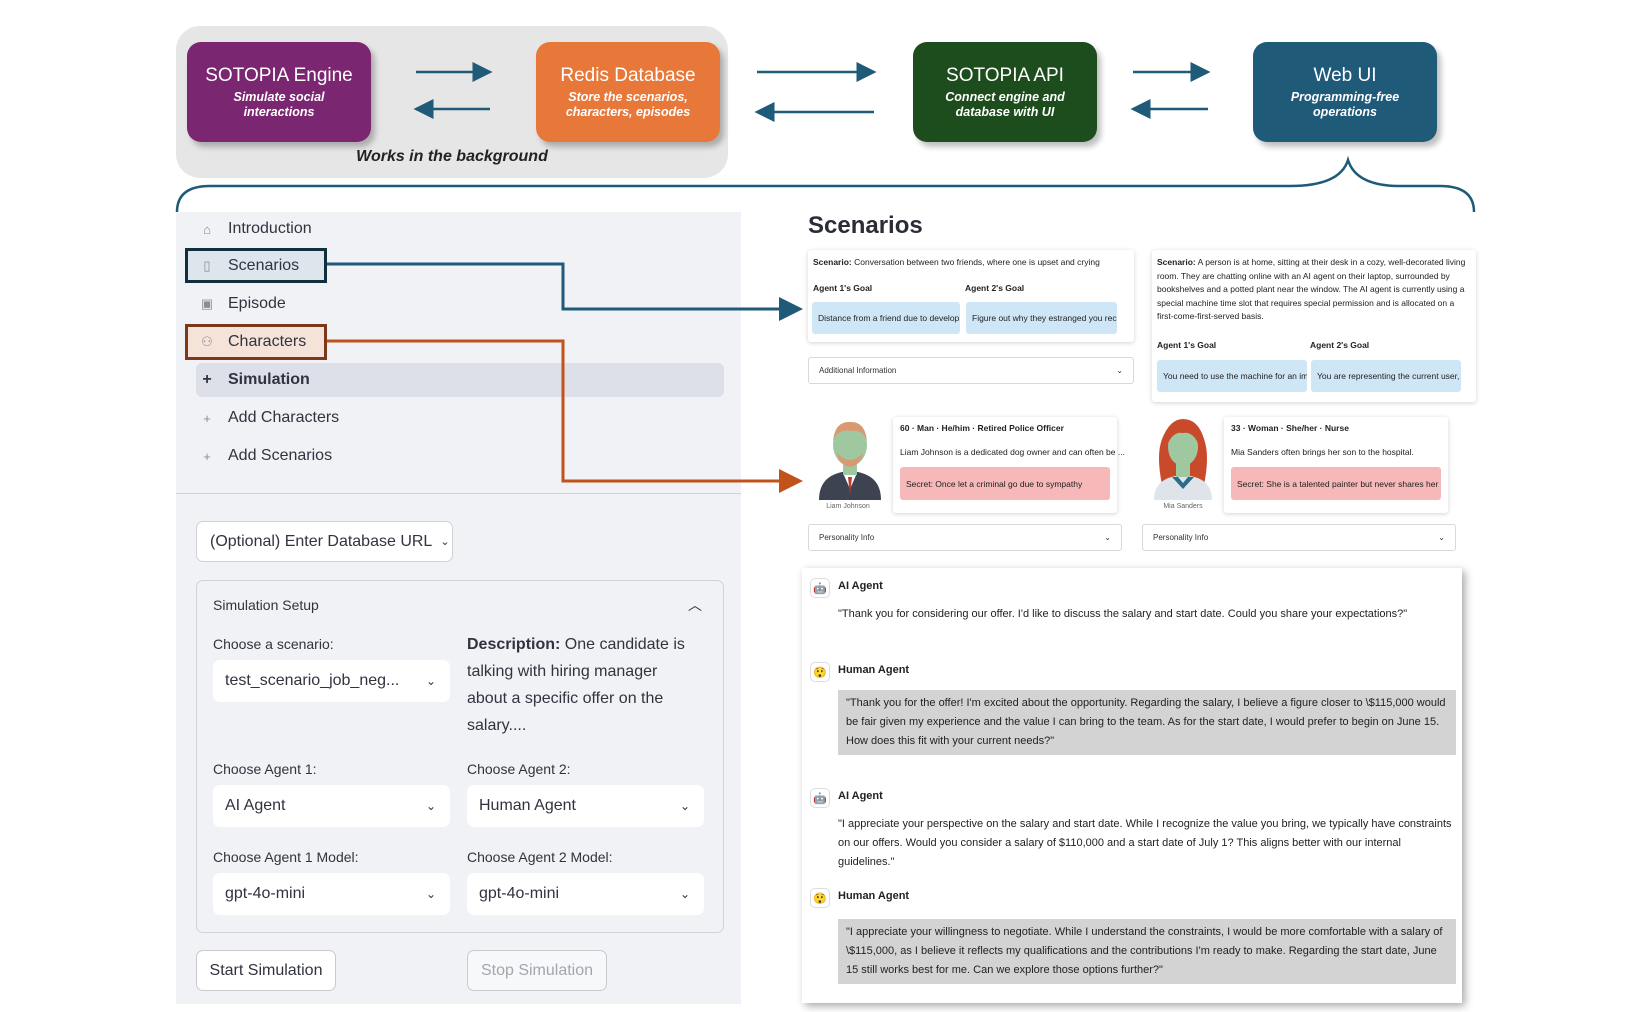 This screenshot has width=1630, height=1012. Describe the element at coordinates (264, 265) in the screenshot. I see `sidebar-item-label: Scenarios` at that location.